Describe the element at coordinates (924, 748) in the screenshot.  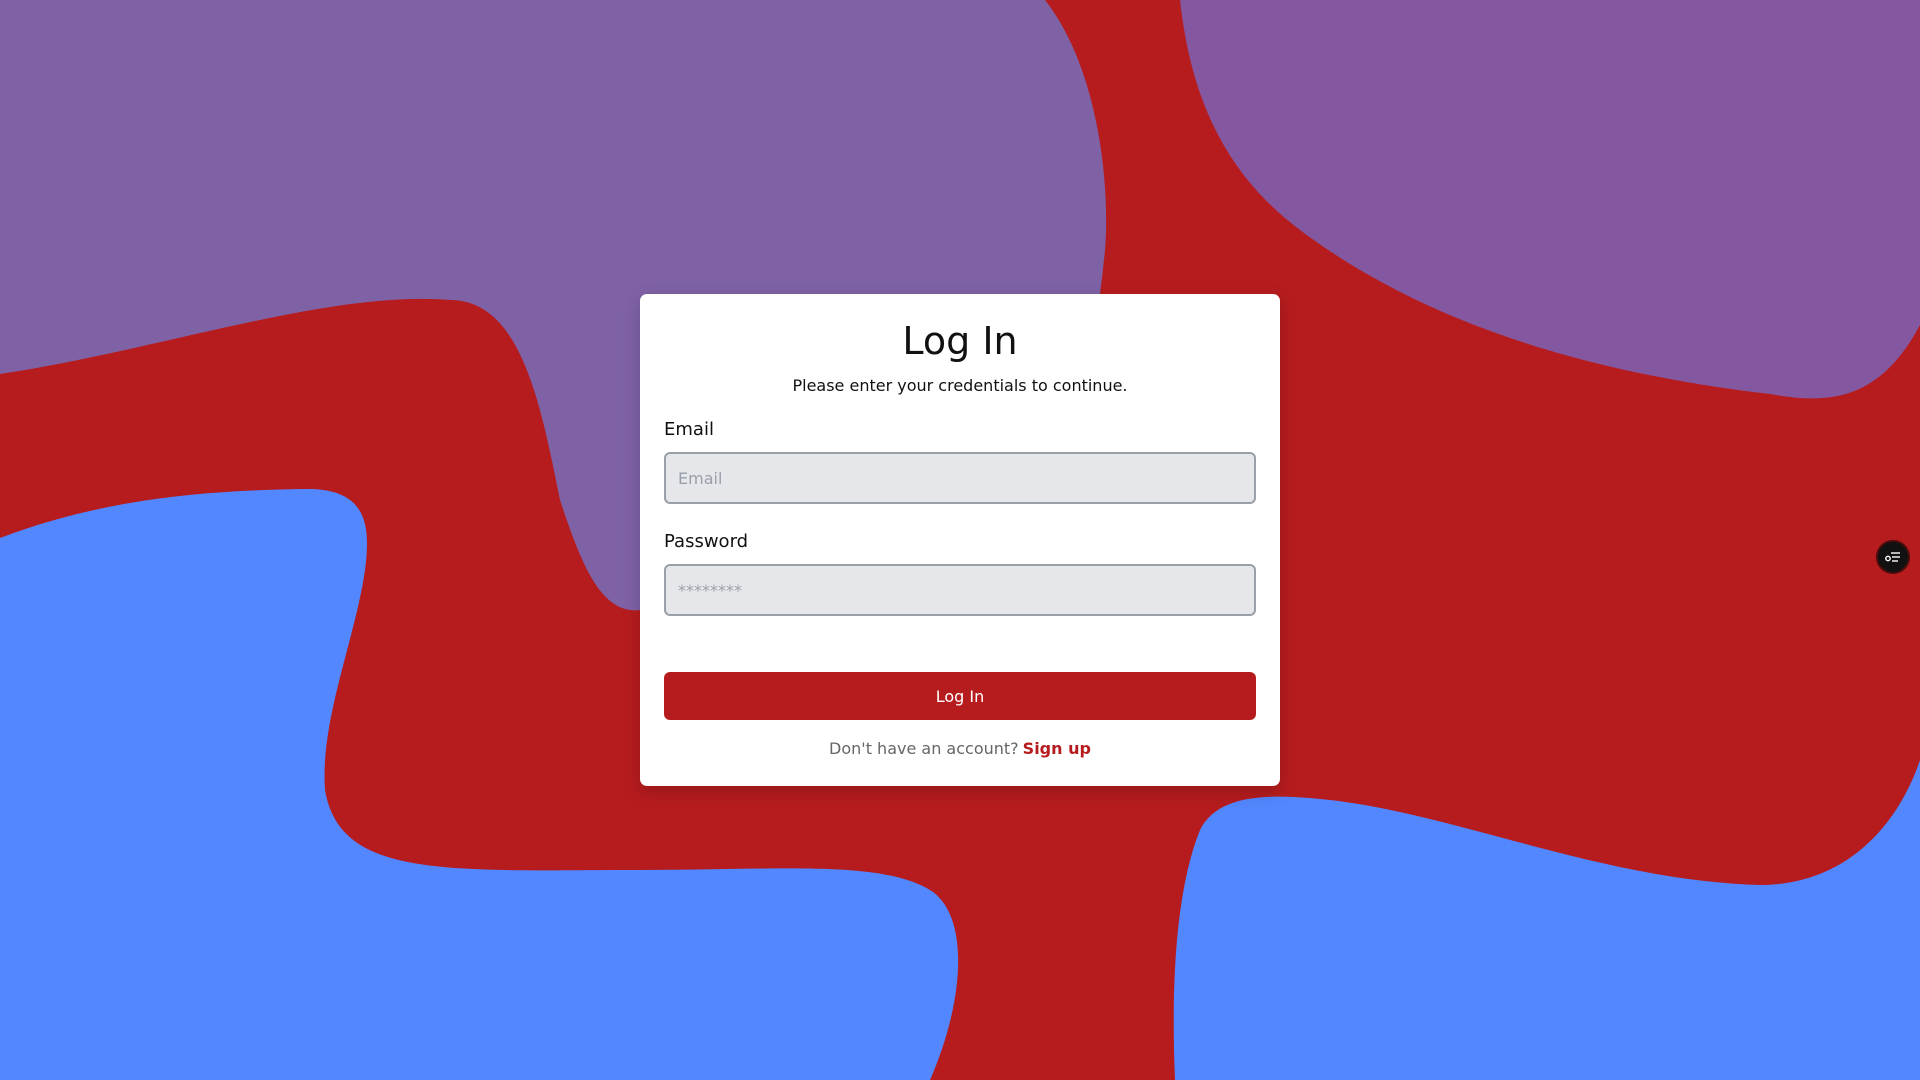
I see `signup-prompt: Don't have an account?` at that location.